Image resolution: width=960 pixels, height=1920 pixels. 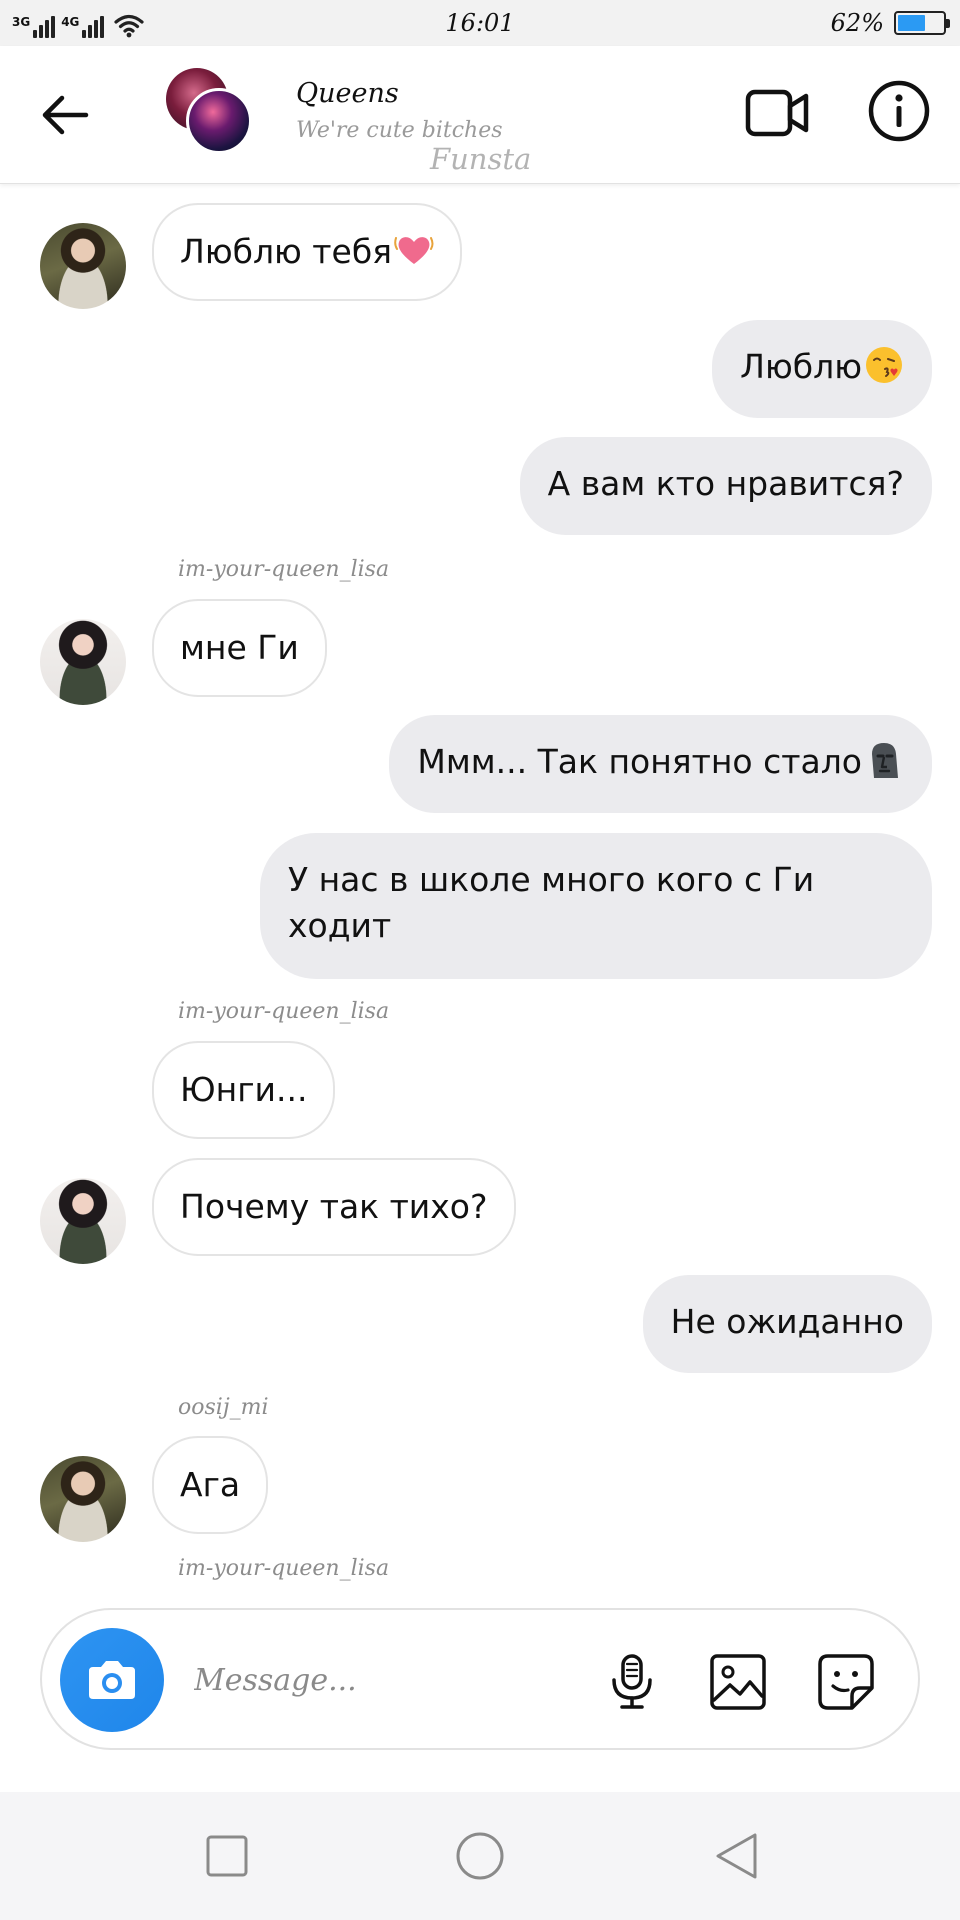 I want to click on back-triangle-icon, so click(x=738, y=1856).